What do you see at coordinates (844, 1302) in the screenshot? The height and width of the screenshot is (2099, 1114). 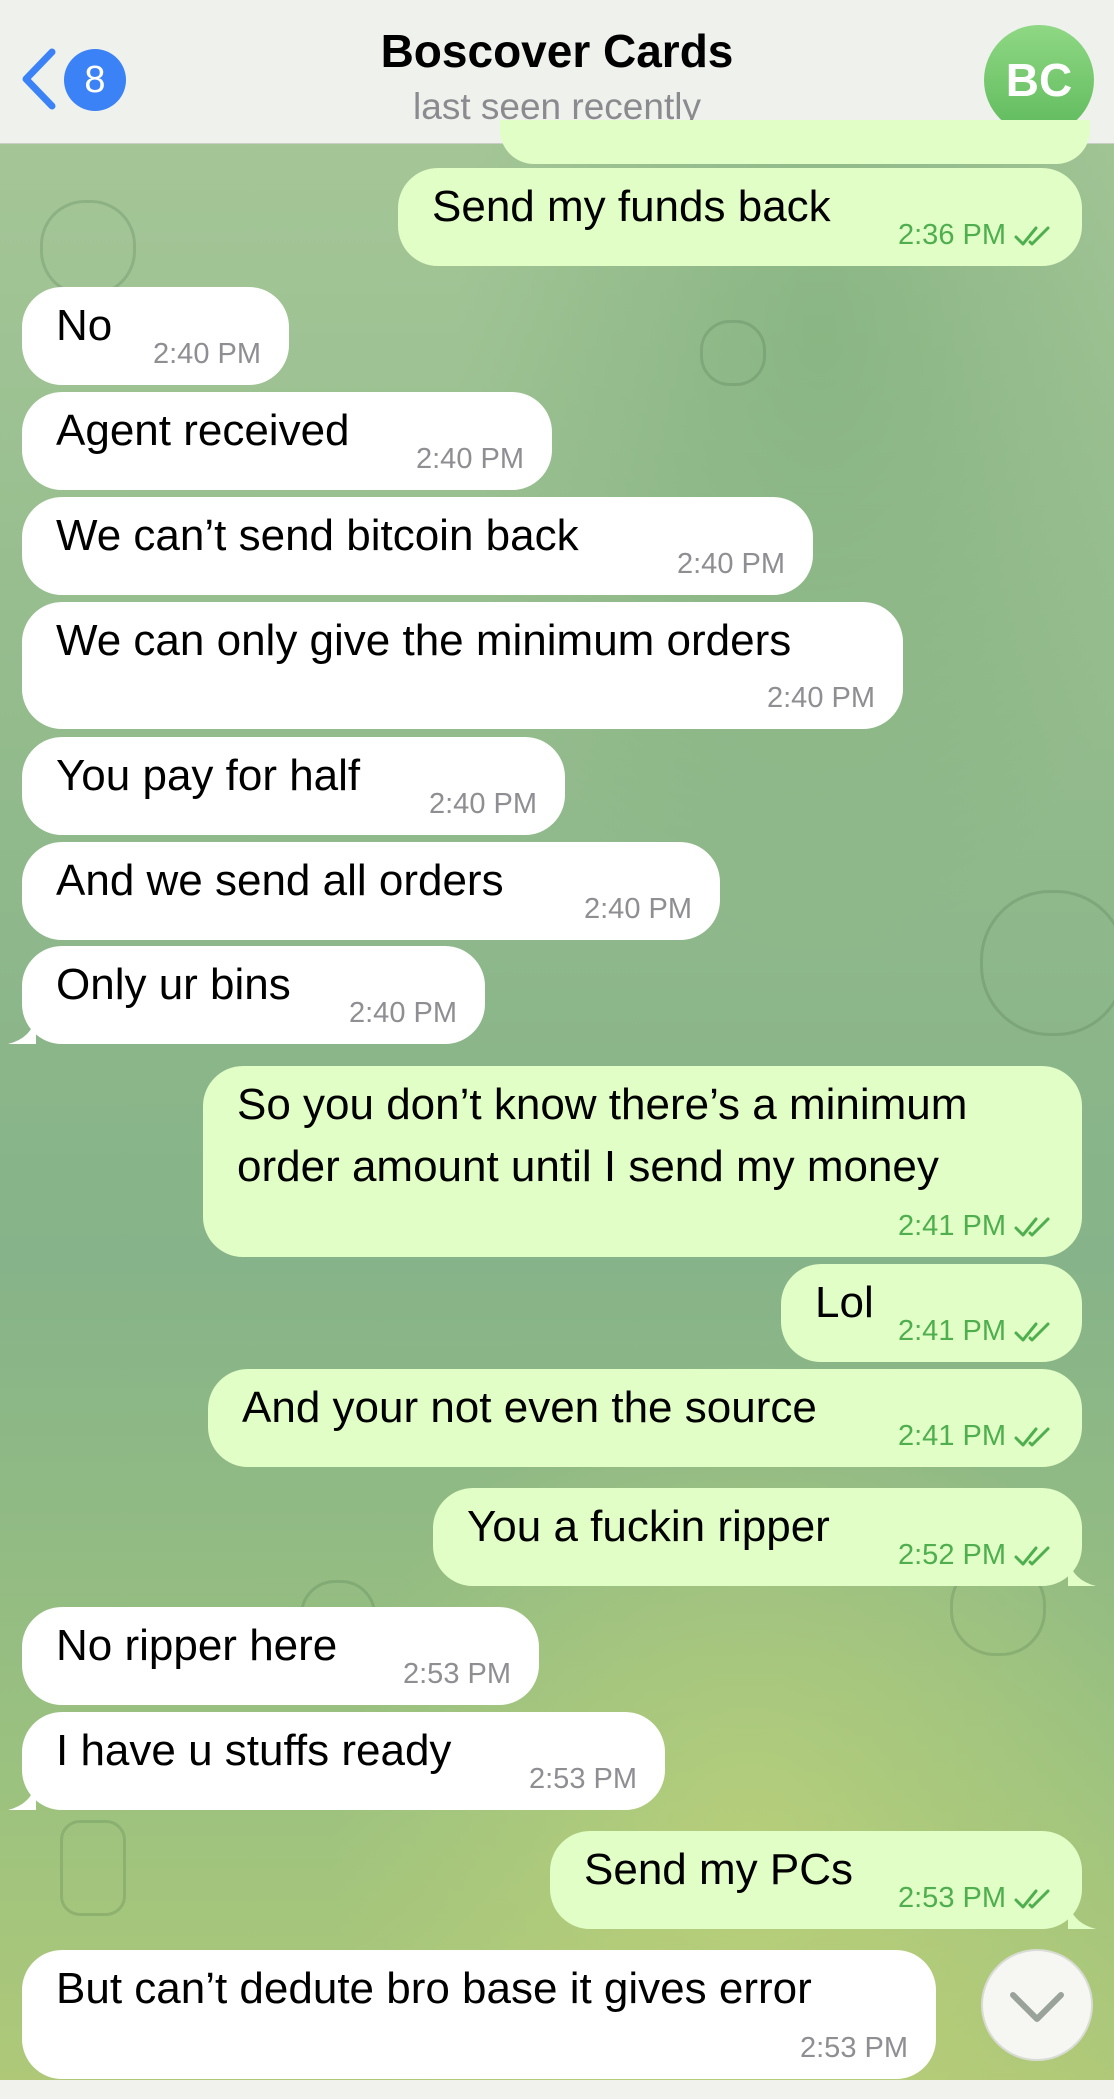 I see `message-text: Lol` at bounding box center [844, 1302].